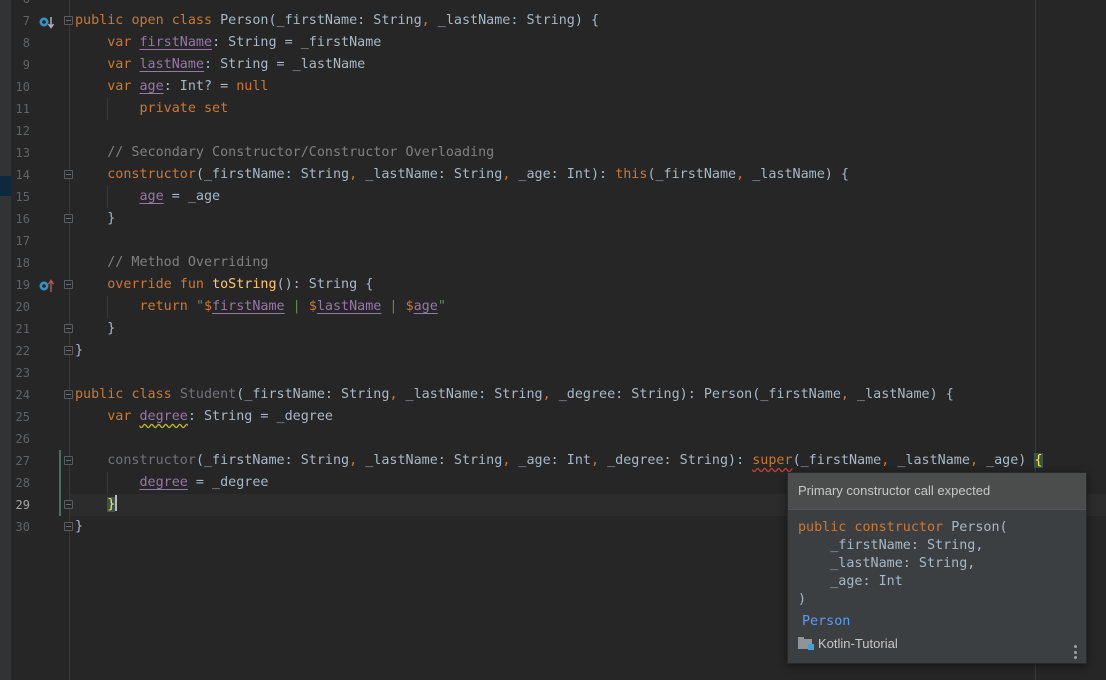  I want to click on token-unused: Student, so click(208, 394).